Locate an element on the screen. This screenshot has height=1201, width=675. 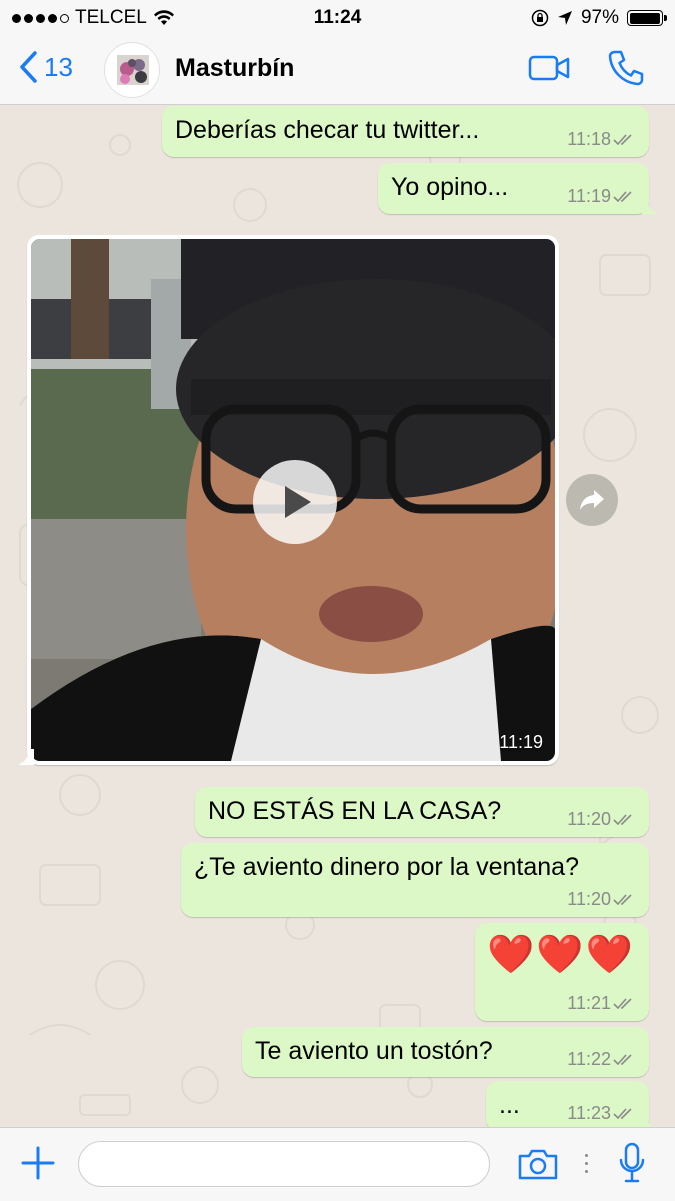
message-bubble: Yo opino... 11:19 is located at coordinates (518, 188).